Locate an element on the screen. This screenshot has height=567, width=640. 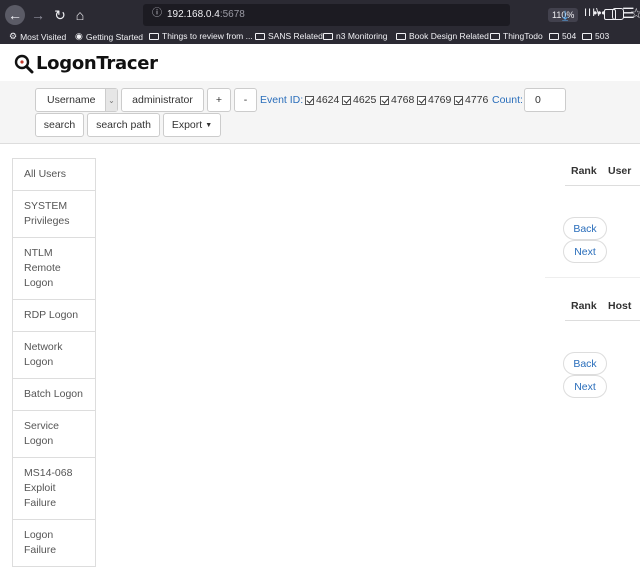
search-path-button: search path is located at coordinates (123, 125).